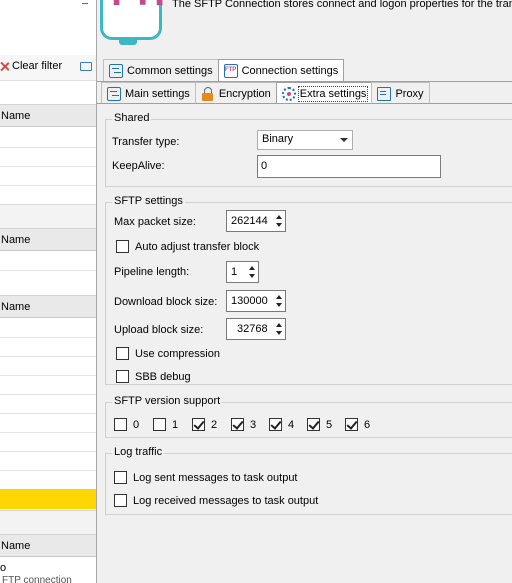 Image resolution: width=512 pixels, height=583 pixels. What do you see at coordinates (148, 201) in the screenshot?
I see `sftp-settings-title: SFTP settings` at bounding box center [148, 201].